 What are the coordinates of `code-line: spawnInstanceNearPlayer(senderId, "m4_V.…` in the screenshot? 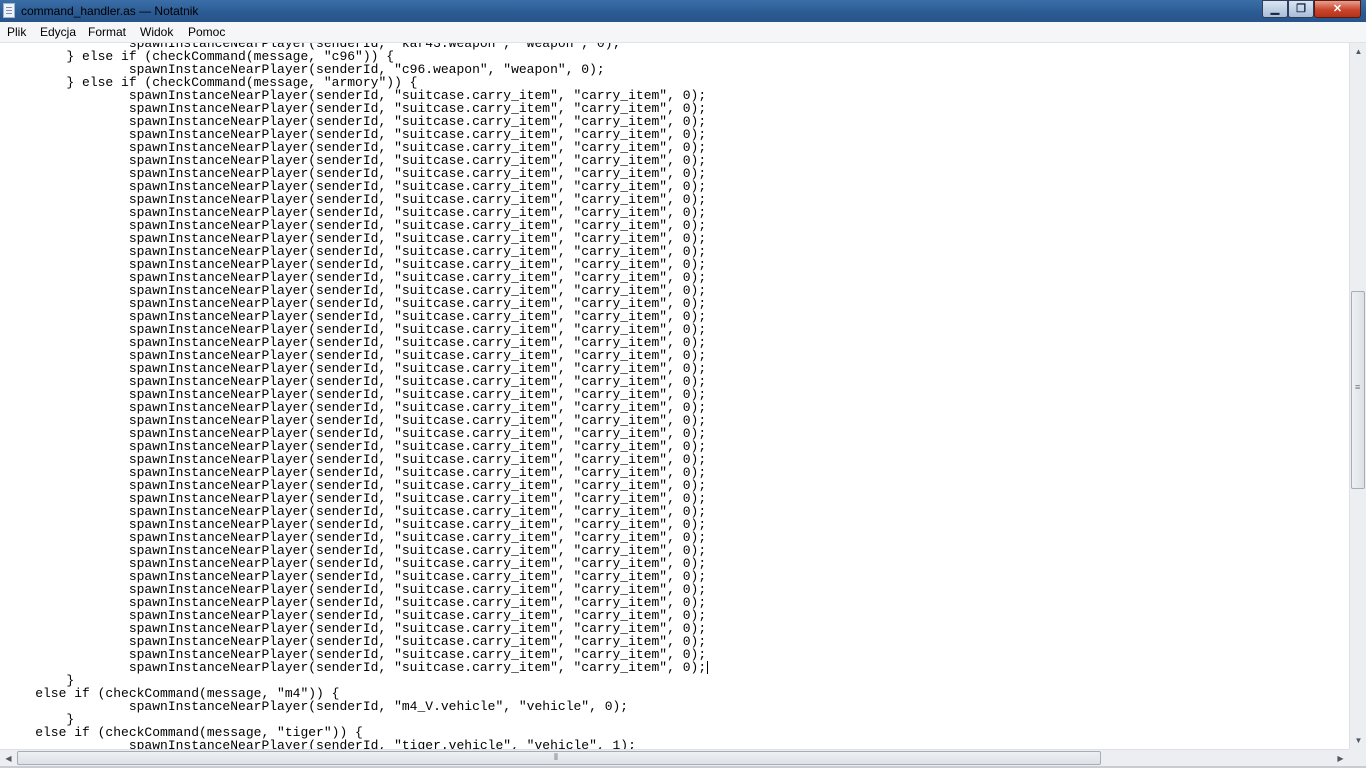 It's located at (316, 707).